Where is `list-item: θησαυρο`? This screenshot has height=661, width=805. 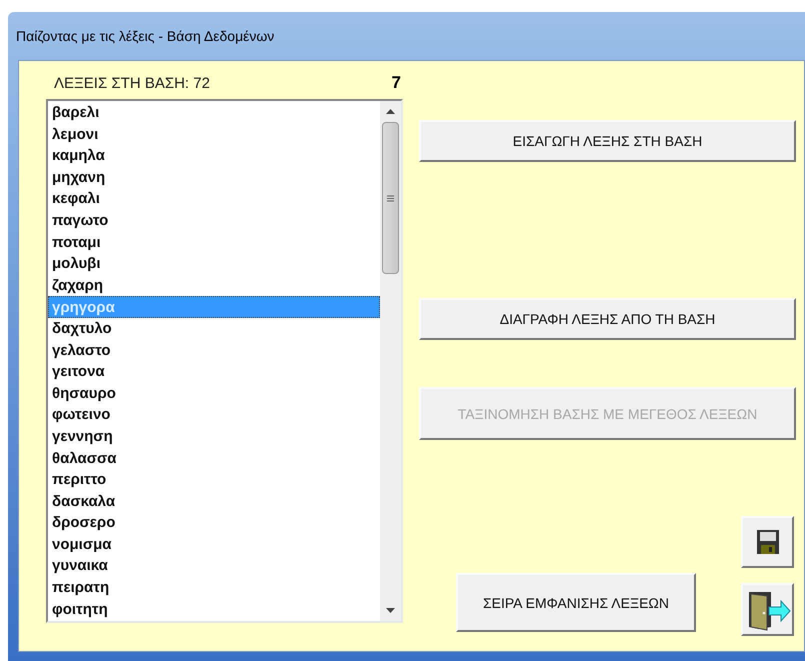
list-item: θησαυρο is located at coordinates (214, 393).